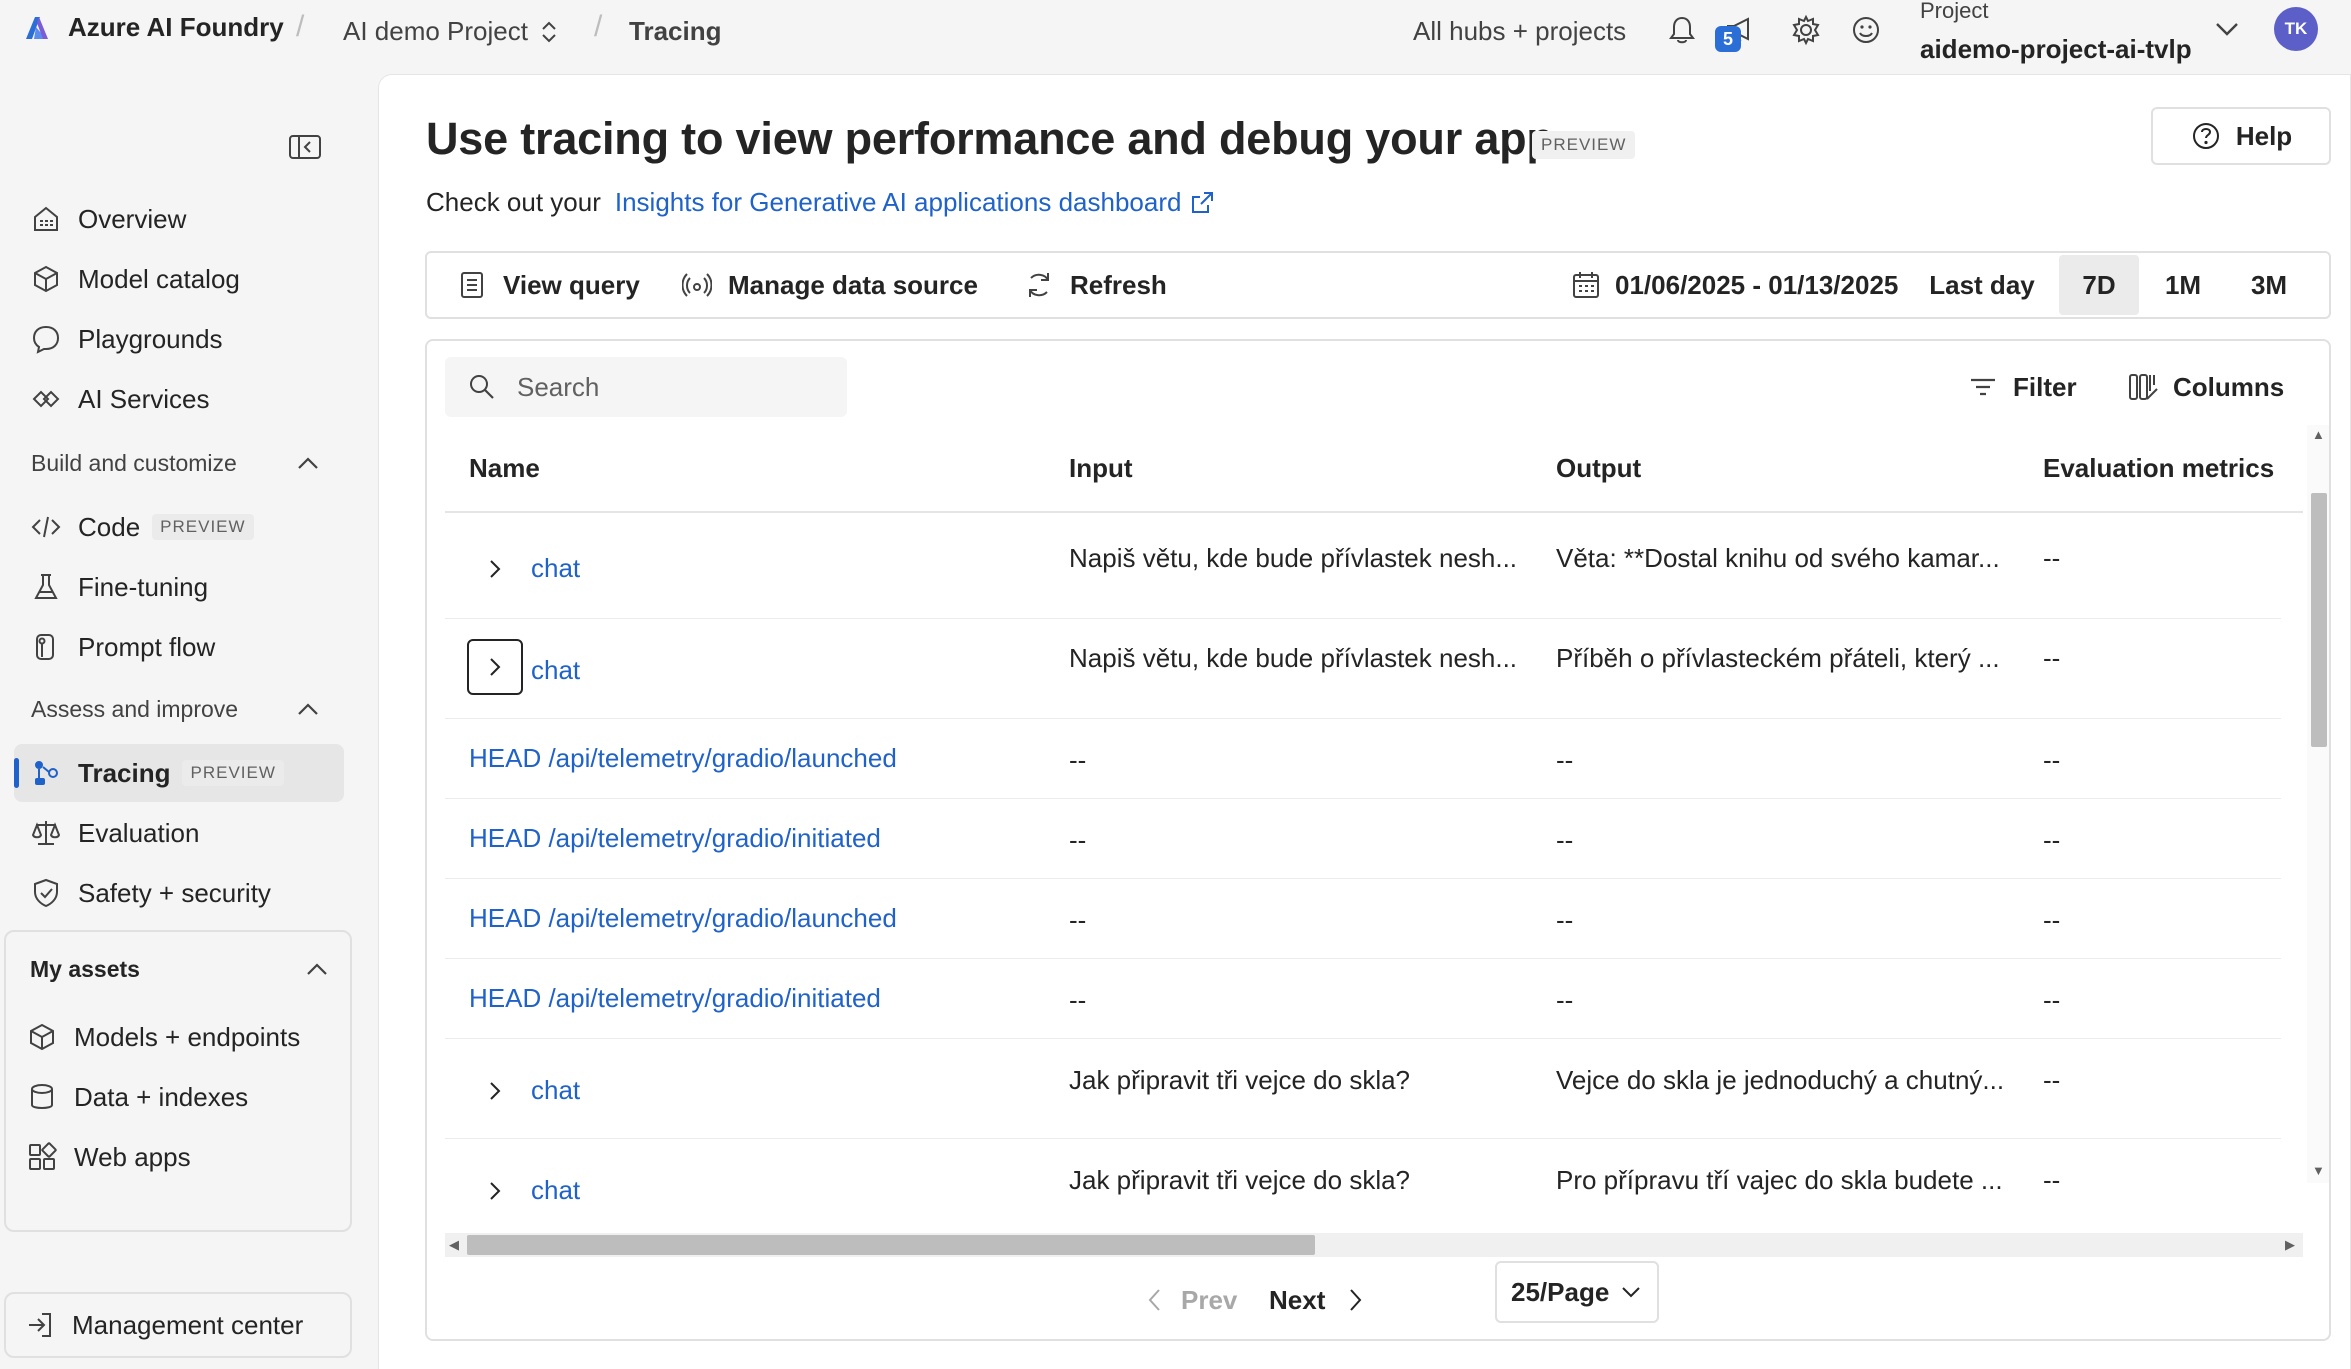 This screenshot has width=2351, height=1369. I want to click on help-label: Help, so click(2264, 135).